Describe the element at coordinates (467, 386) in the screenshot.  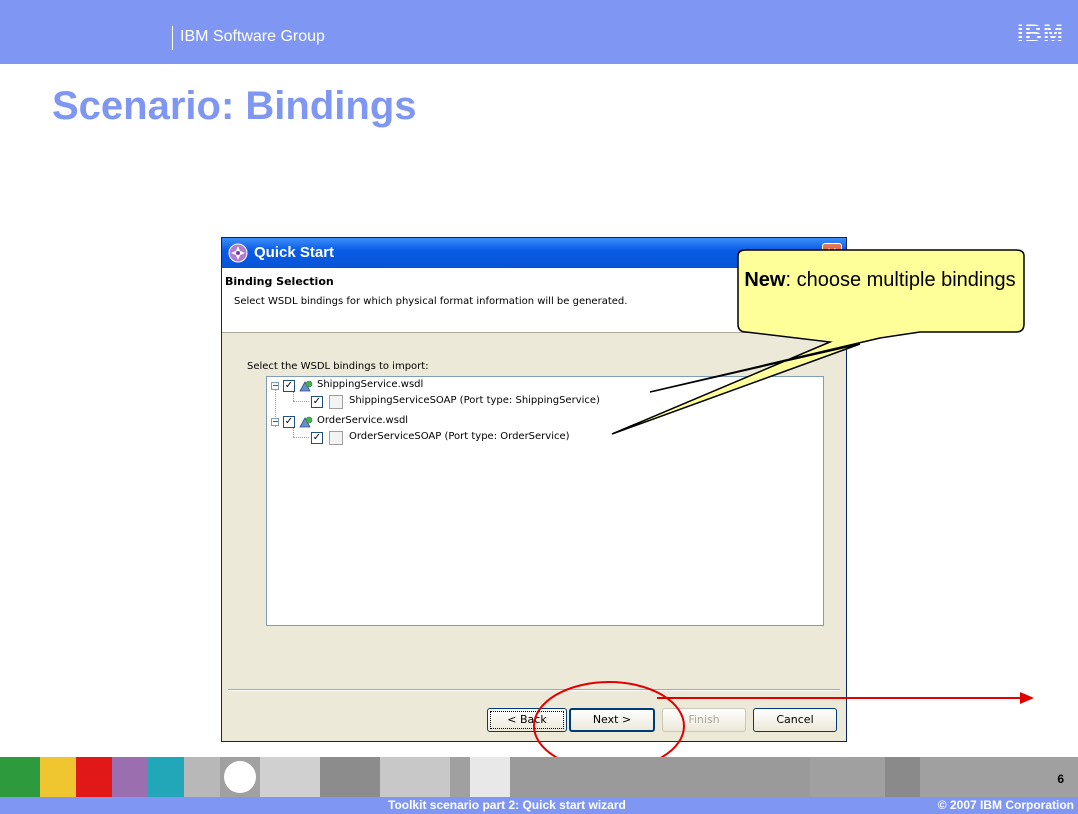
I see `tree-item-shipping-wsdl: − ✓ ShippingService.wsdl` at that location.